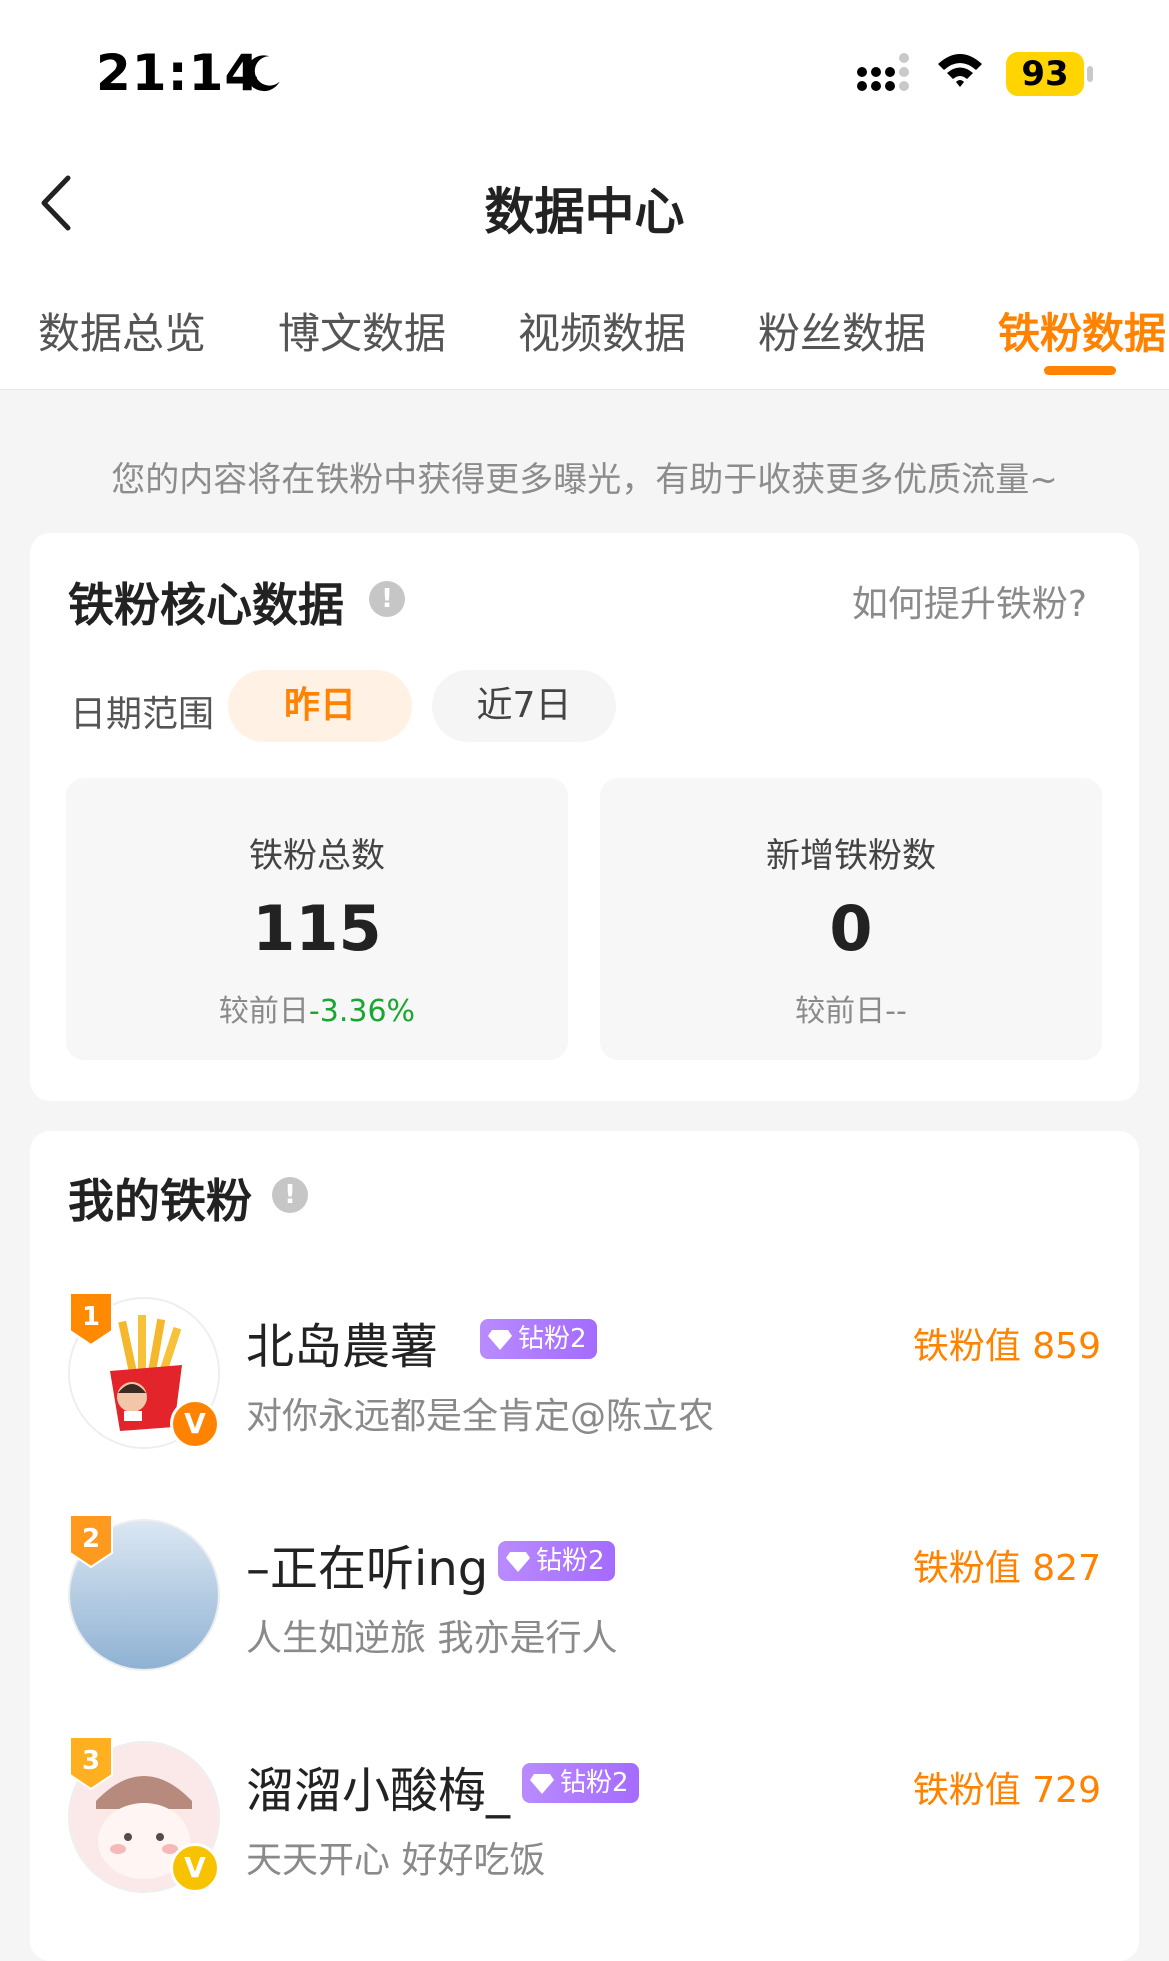  I want to click on fan-name: 北岛農薯, so click(342, 1342).